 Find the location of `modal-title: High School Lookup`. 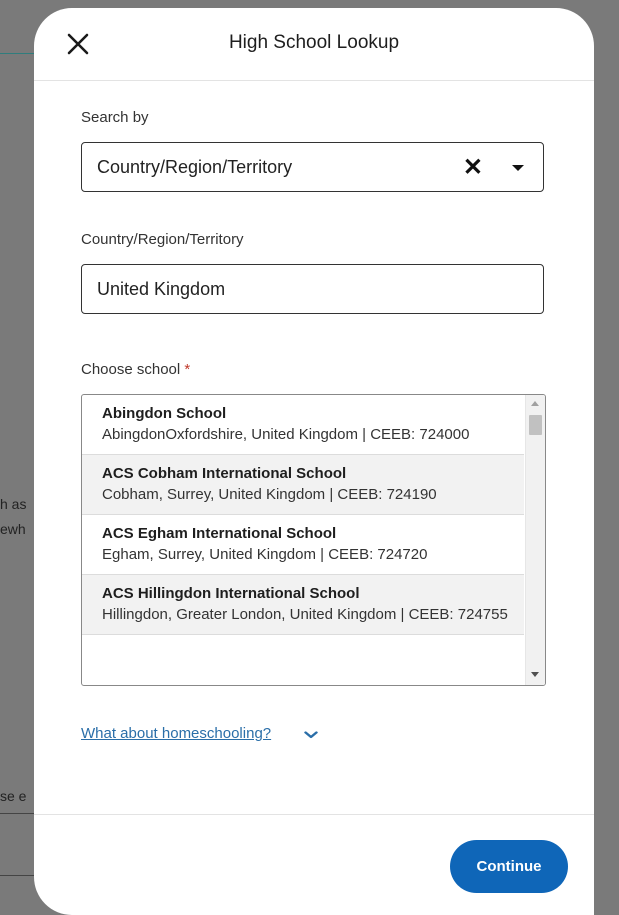

modal-title: High School Lookup is located at coordinates (314, 42).